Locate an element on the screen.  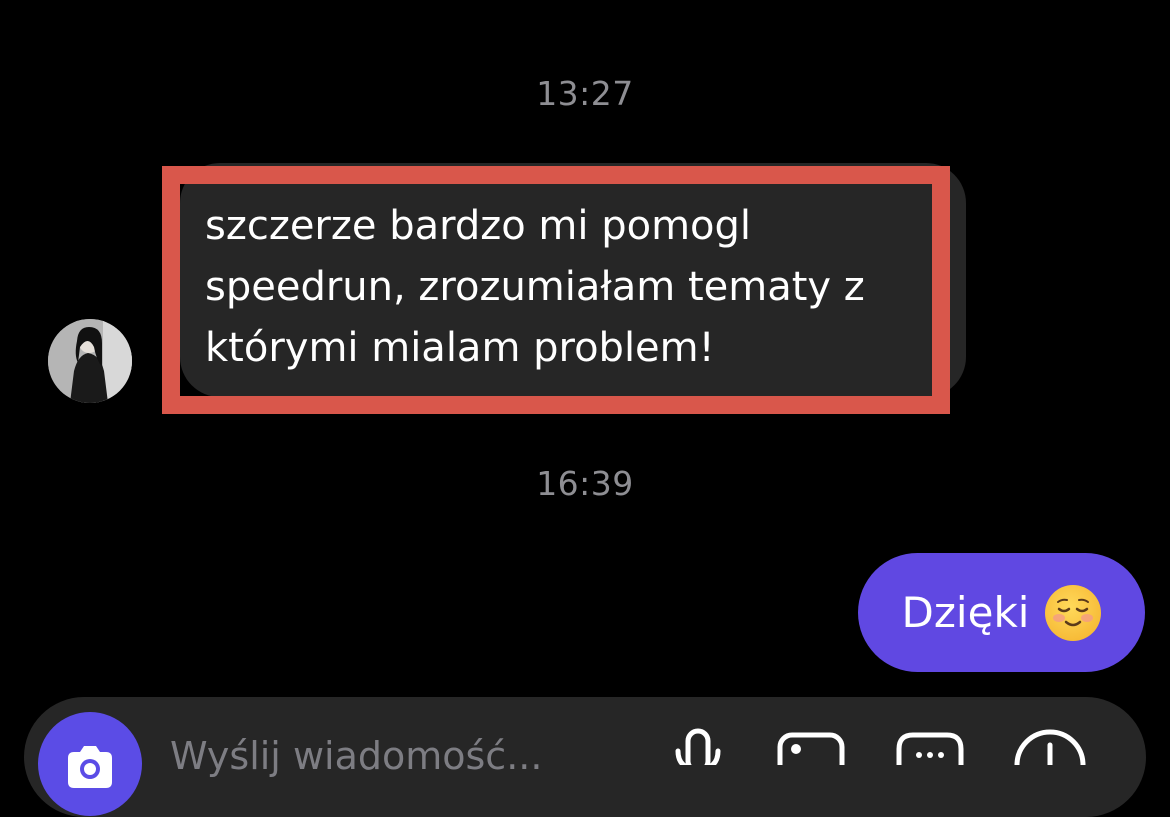
timestamp-1639: 16:39 is located at coordinates (585, 483).